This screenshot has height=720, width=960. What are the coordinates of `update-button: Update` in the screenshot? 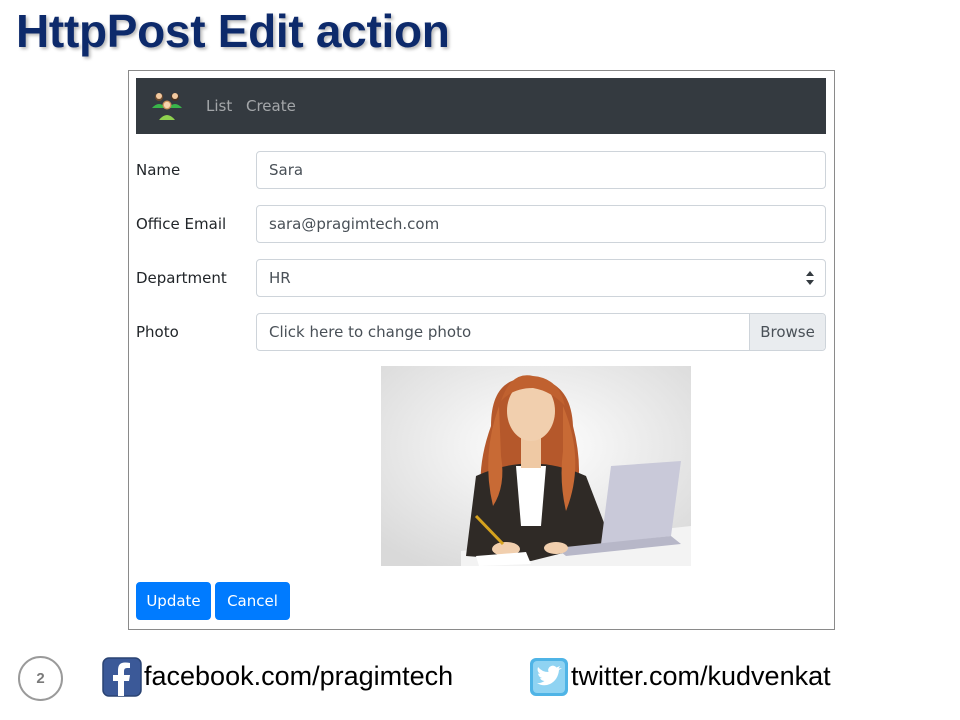 It's located at (173, 601).